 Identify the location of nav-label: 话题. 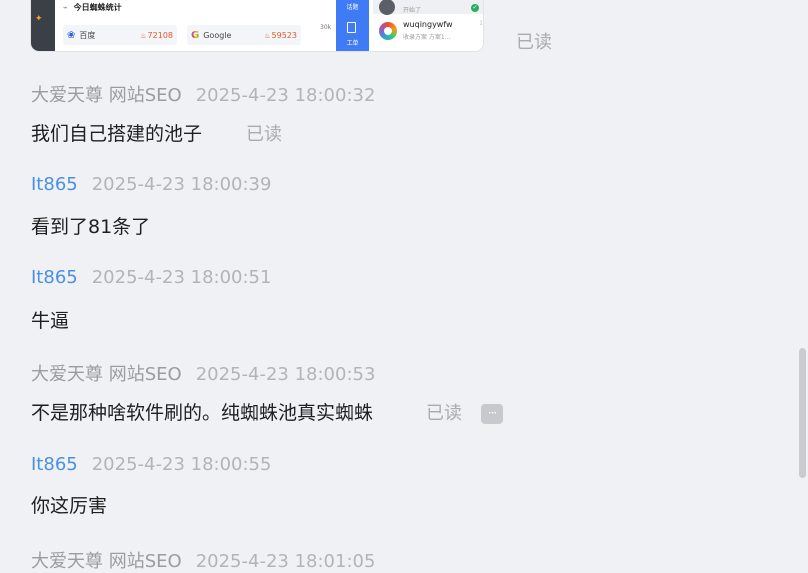
(352, 7).